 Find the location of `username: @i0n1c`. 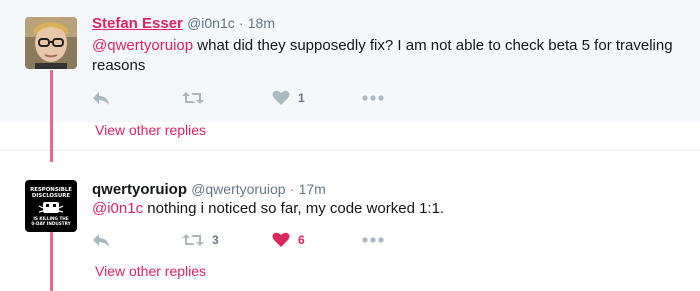

username: @i0n1c is located at coordinates (211, 23).